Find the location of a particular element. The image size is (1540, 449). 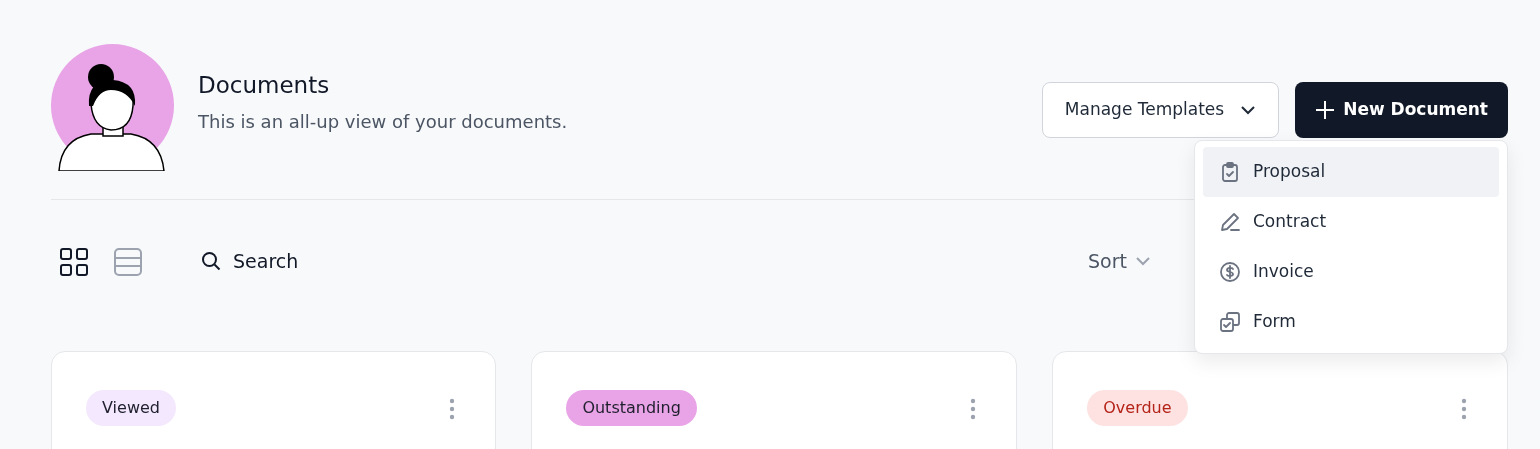

grid-view-button is located at coordinates (74, 262).